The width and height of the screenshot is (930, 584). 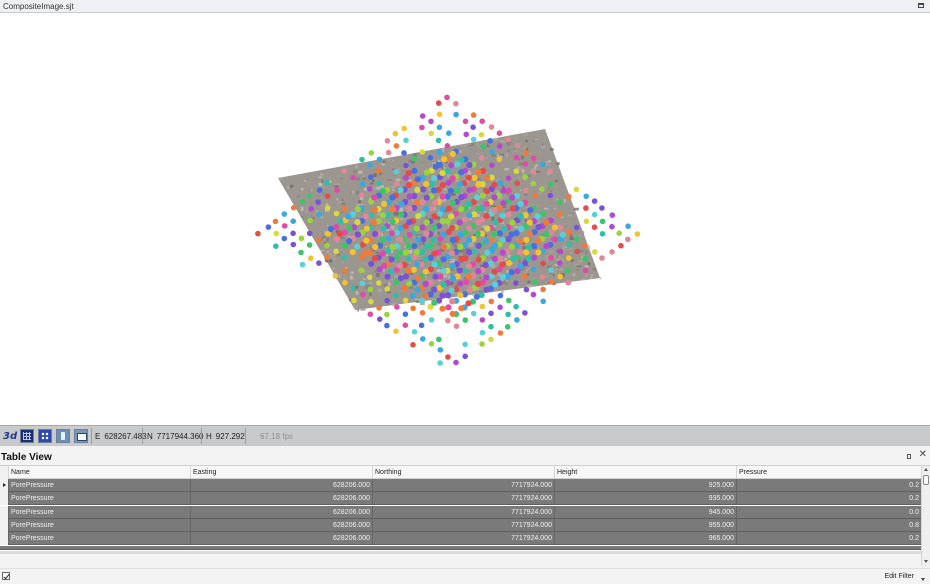 I want to click on table-cell: 7717924.000, so click(x=463, y=499).